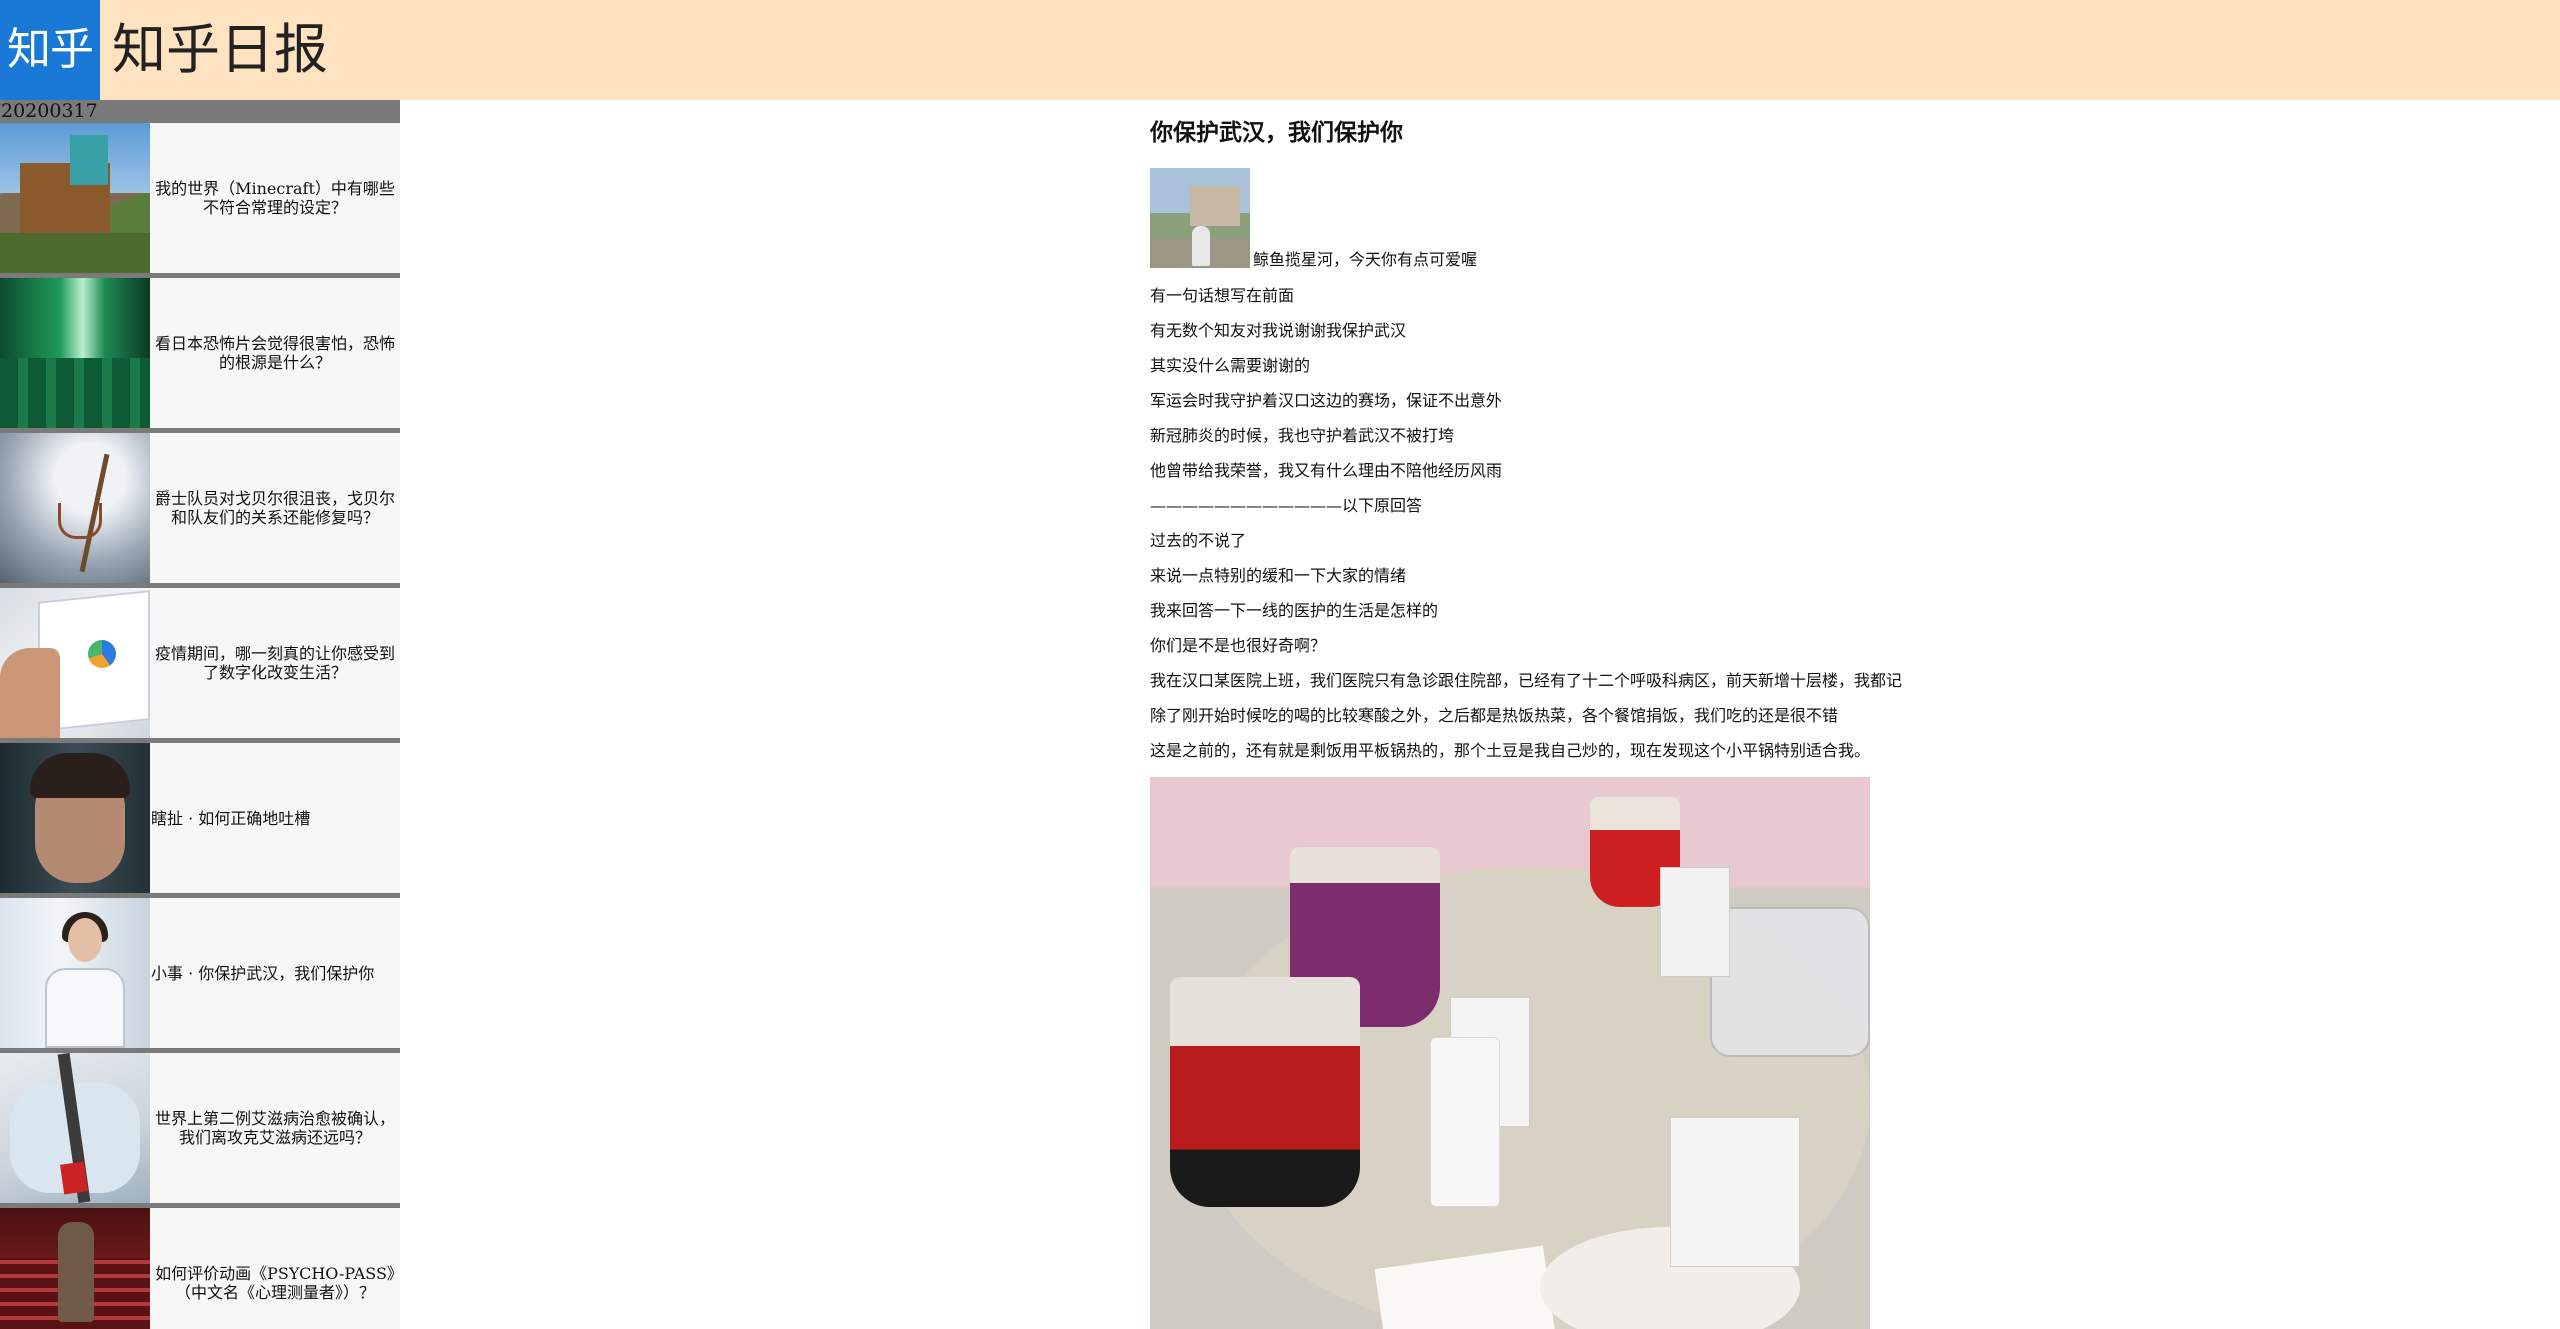  What do you see at coordinates (1278, 330) in the screenshot?
I see `article-paragraph: 有无数个知友对我说谢谢我保护武汉` at bounding box center [1278, 330].